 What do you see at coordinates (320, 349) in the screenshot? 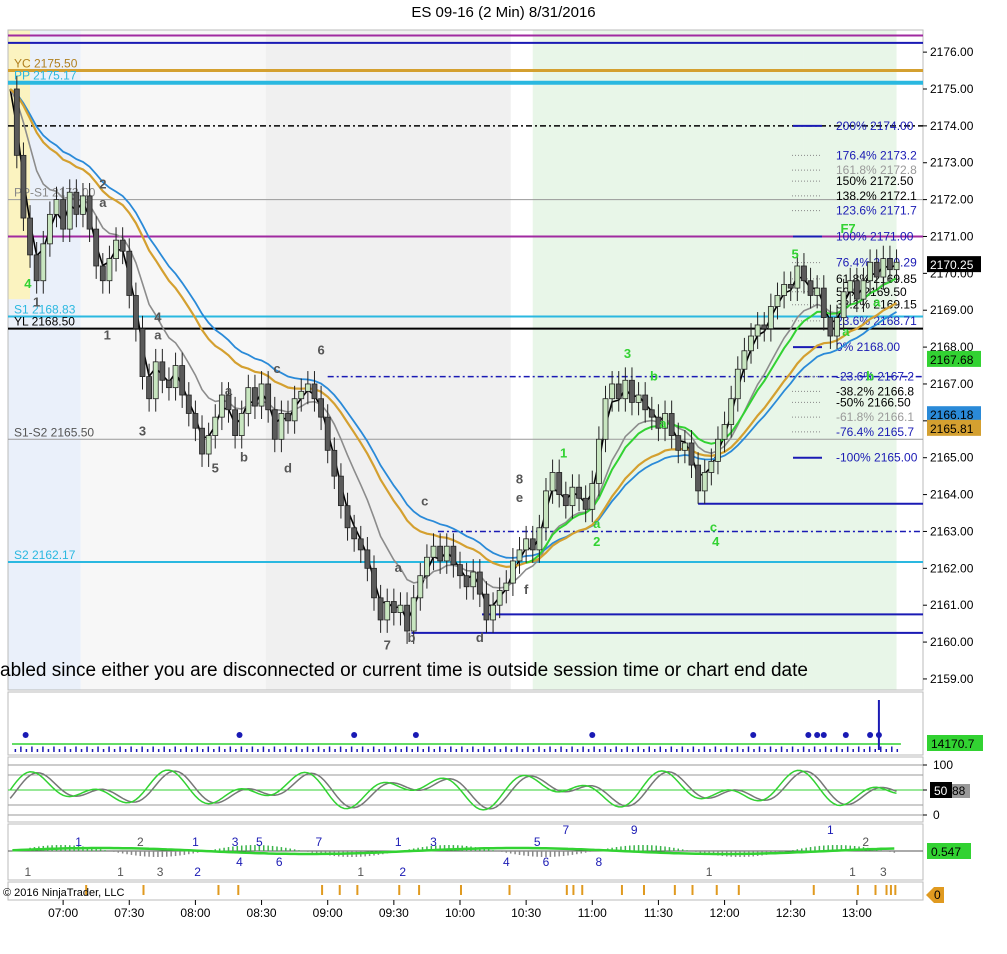
I see `wave-label: 6` at bounding box center [320, 349].